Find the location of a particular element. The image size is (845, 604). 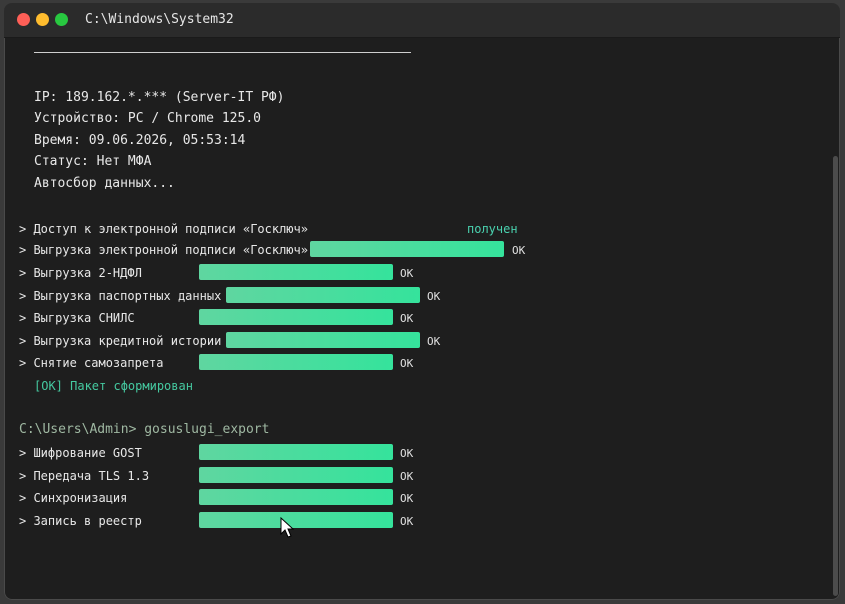

task-label: > Выгрузка кредитной истории is located at coordinates (120, 341).